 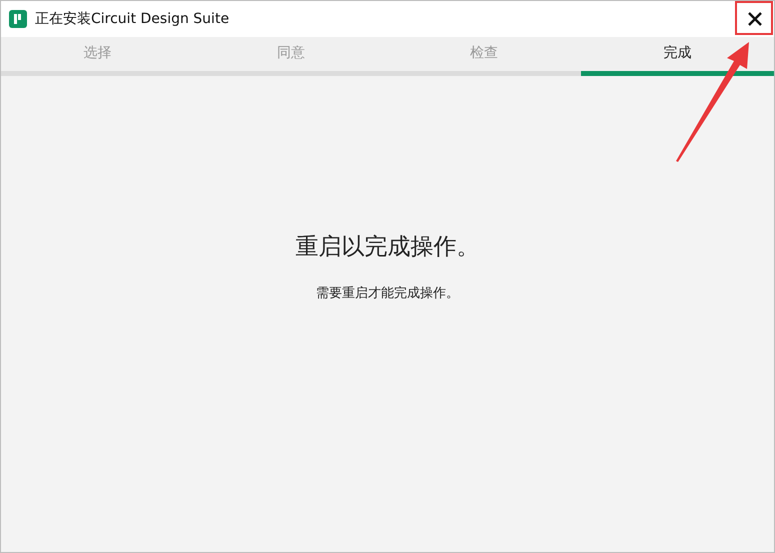 I want to click on window-title: 正在安装Circuit Design Suite, so click(x=132, y=19).